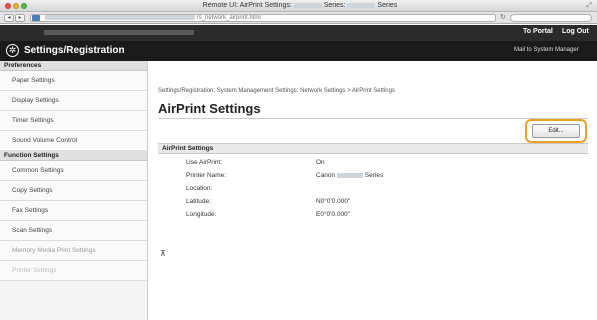 This screenshot has height=320, width=597. What do you see at coordinates (589, 6) in the screenshot?
I see `fullscreen-icon: ⤢` at bounding box center [589, 6].